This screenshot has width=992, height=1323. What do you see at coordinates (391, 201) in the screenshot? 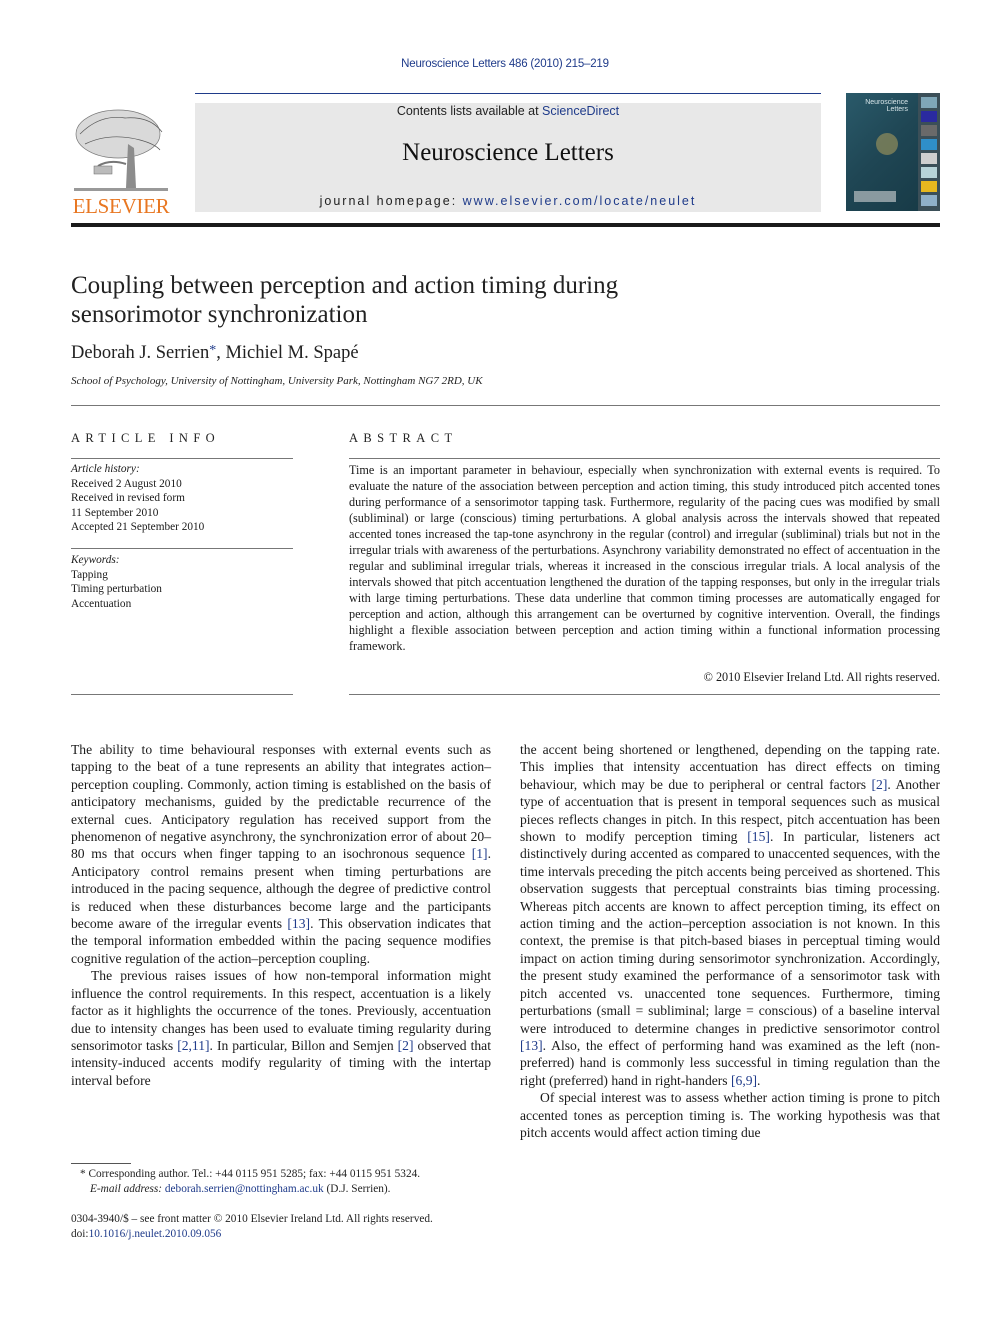
I see `homepage-prefix: journal homepage:` at bounding box center [391, 201].